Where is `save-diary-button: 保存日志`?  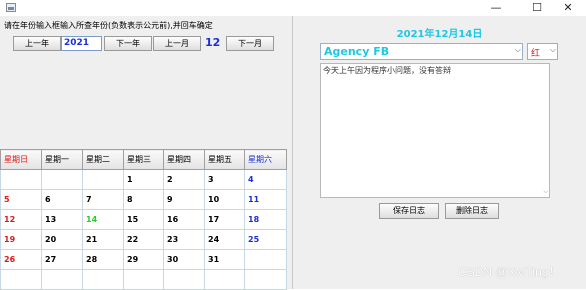 save-diary-button: 保存日志 is located at coordinates (409, 211).